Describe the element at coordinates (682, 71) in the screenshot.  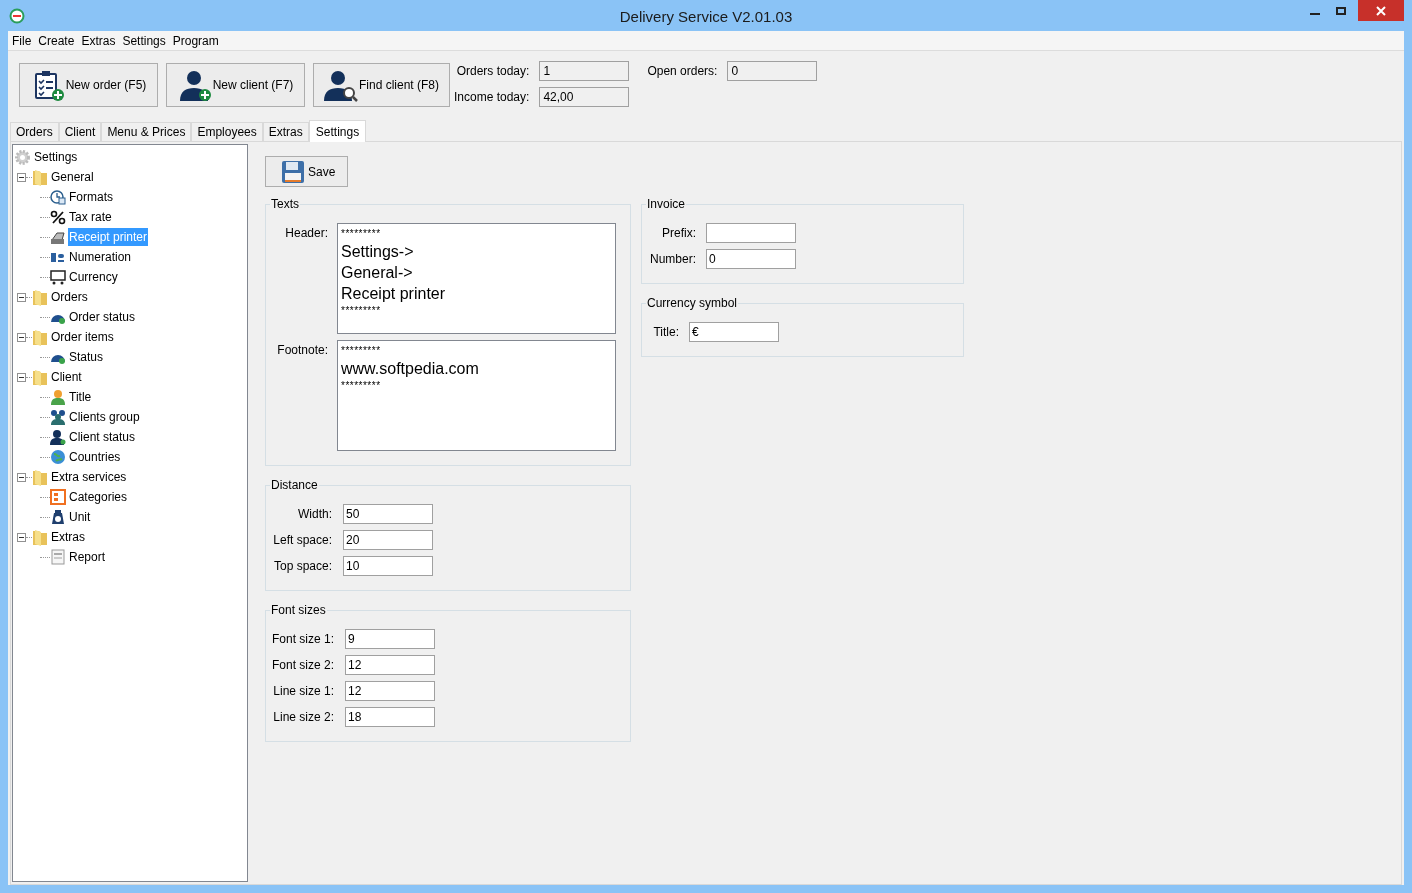
I see `field-label: Open orders:` at that location.